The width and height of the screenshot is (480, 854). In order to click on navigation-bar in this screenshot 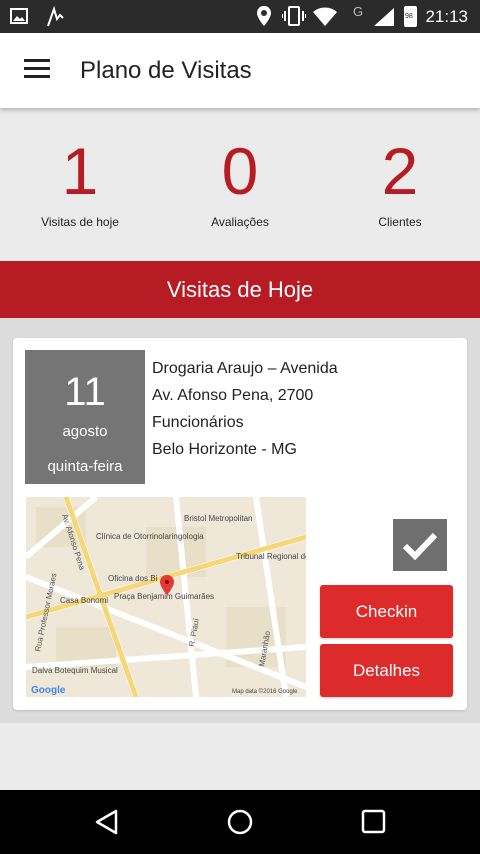, I will do `click(240, 822)`.